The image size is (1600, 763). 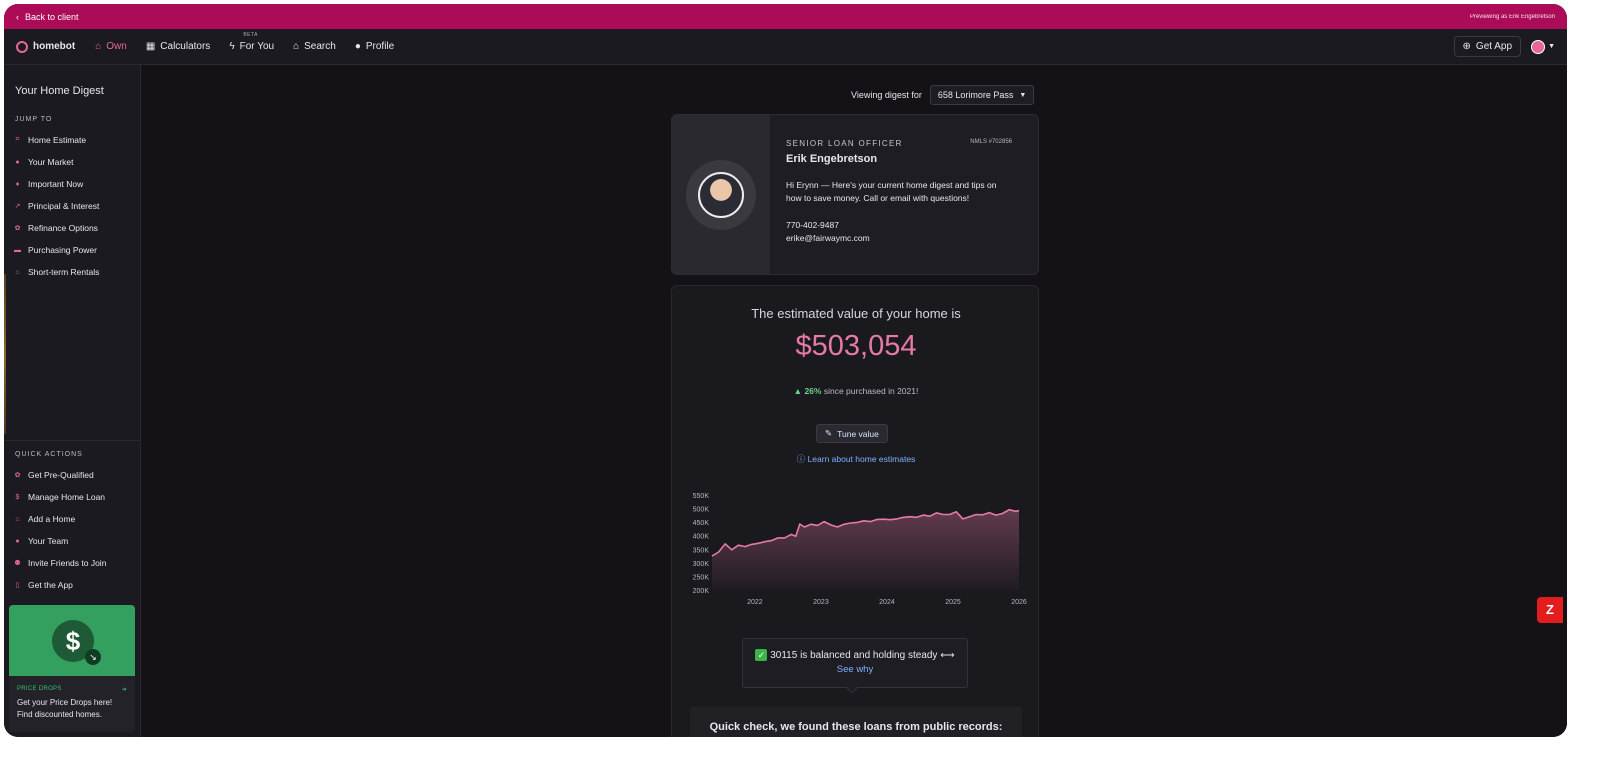 I want to click on check-icon: ✓, so click(x=761, y=655).